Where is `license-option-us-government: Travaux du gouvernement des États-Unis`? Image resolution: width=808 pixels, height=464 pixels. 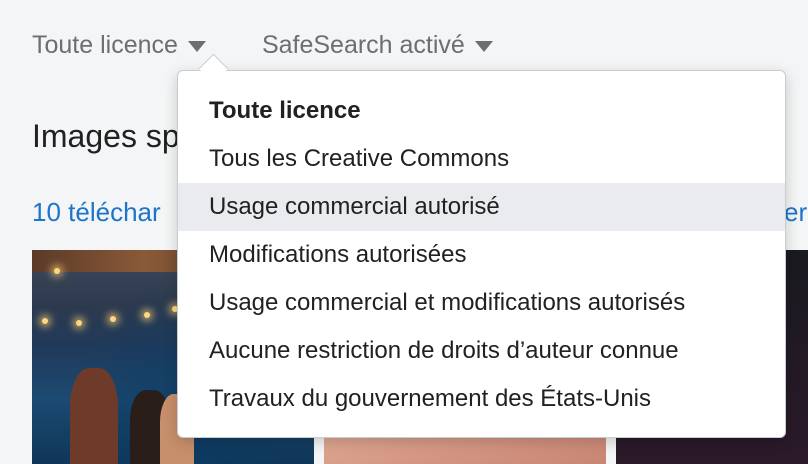 license-option-us-government: Travaux du gouvernement des États-Unis is located at coordinates (481, 399).